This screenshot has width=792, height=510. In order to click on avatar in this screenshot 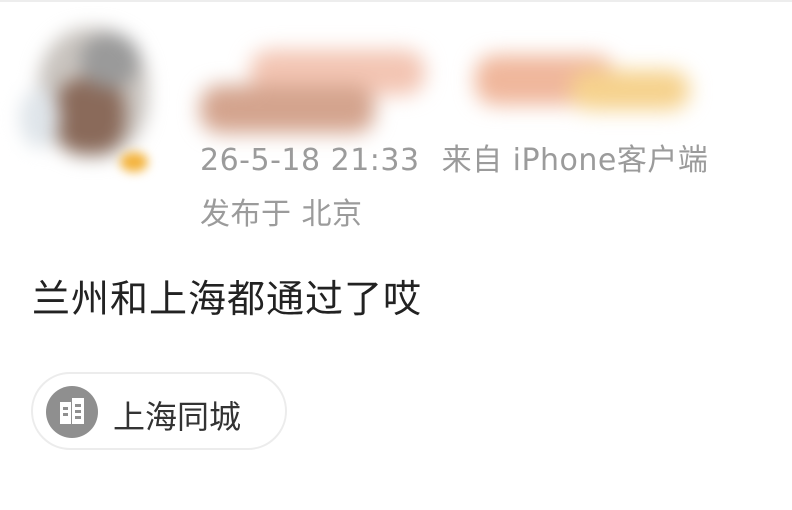, I will do `click(95, 93)`.